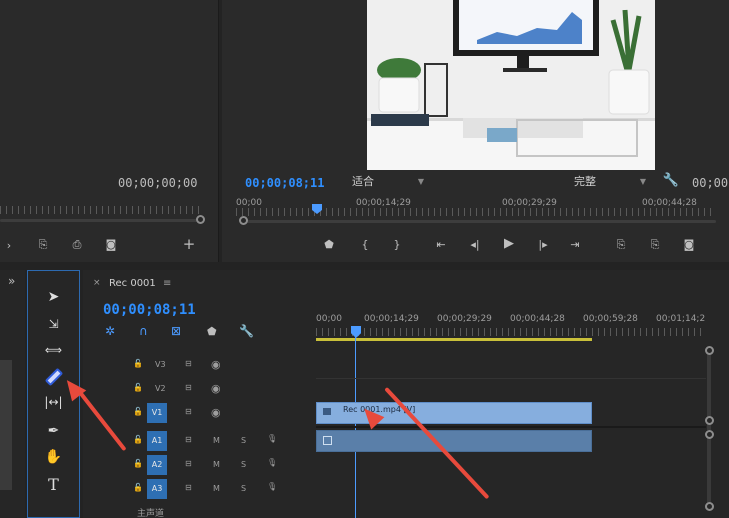  Describe the element at coordinates (454, 441) in the screenshot. I see `audio-clip` at that location.